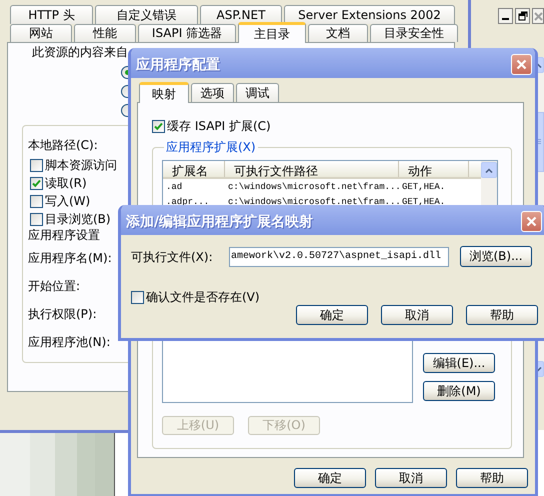 The width and height of the screenshot is (544, 496). I want to click on minimize-button, so click(505, 16).